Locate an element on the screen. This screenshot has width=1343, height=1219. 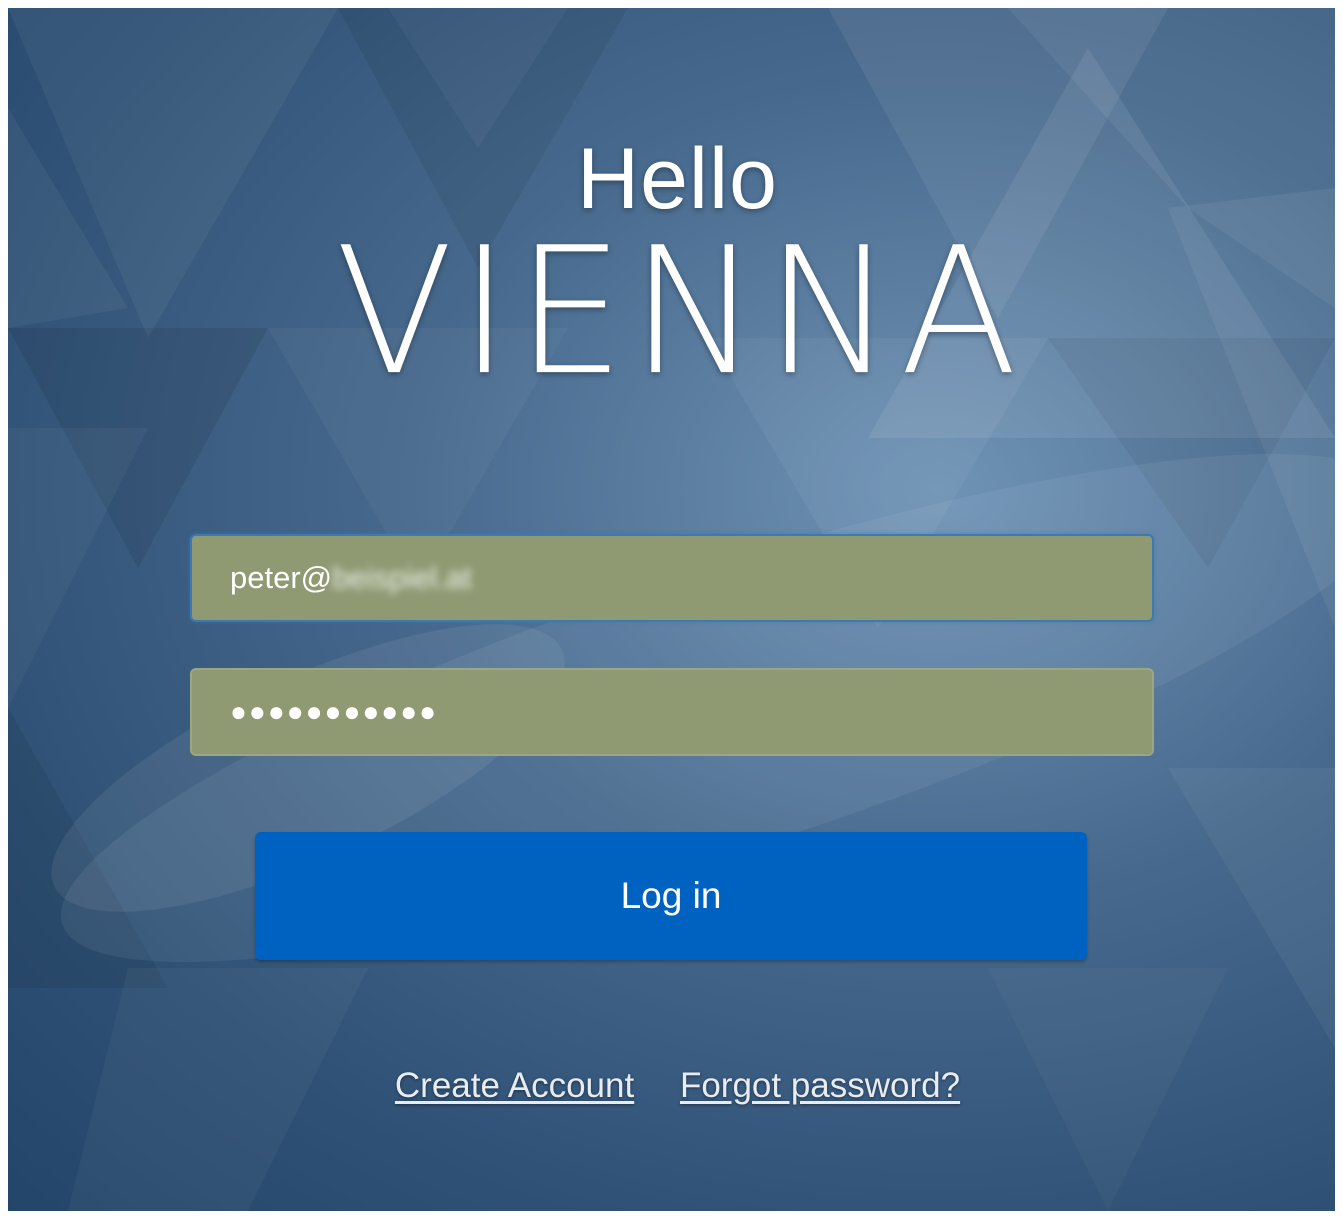
password-field: ●●●●●●●●●●● is located at coordinates (672, 712).